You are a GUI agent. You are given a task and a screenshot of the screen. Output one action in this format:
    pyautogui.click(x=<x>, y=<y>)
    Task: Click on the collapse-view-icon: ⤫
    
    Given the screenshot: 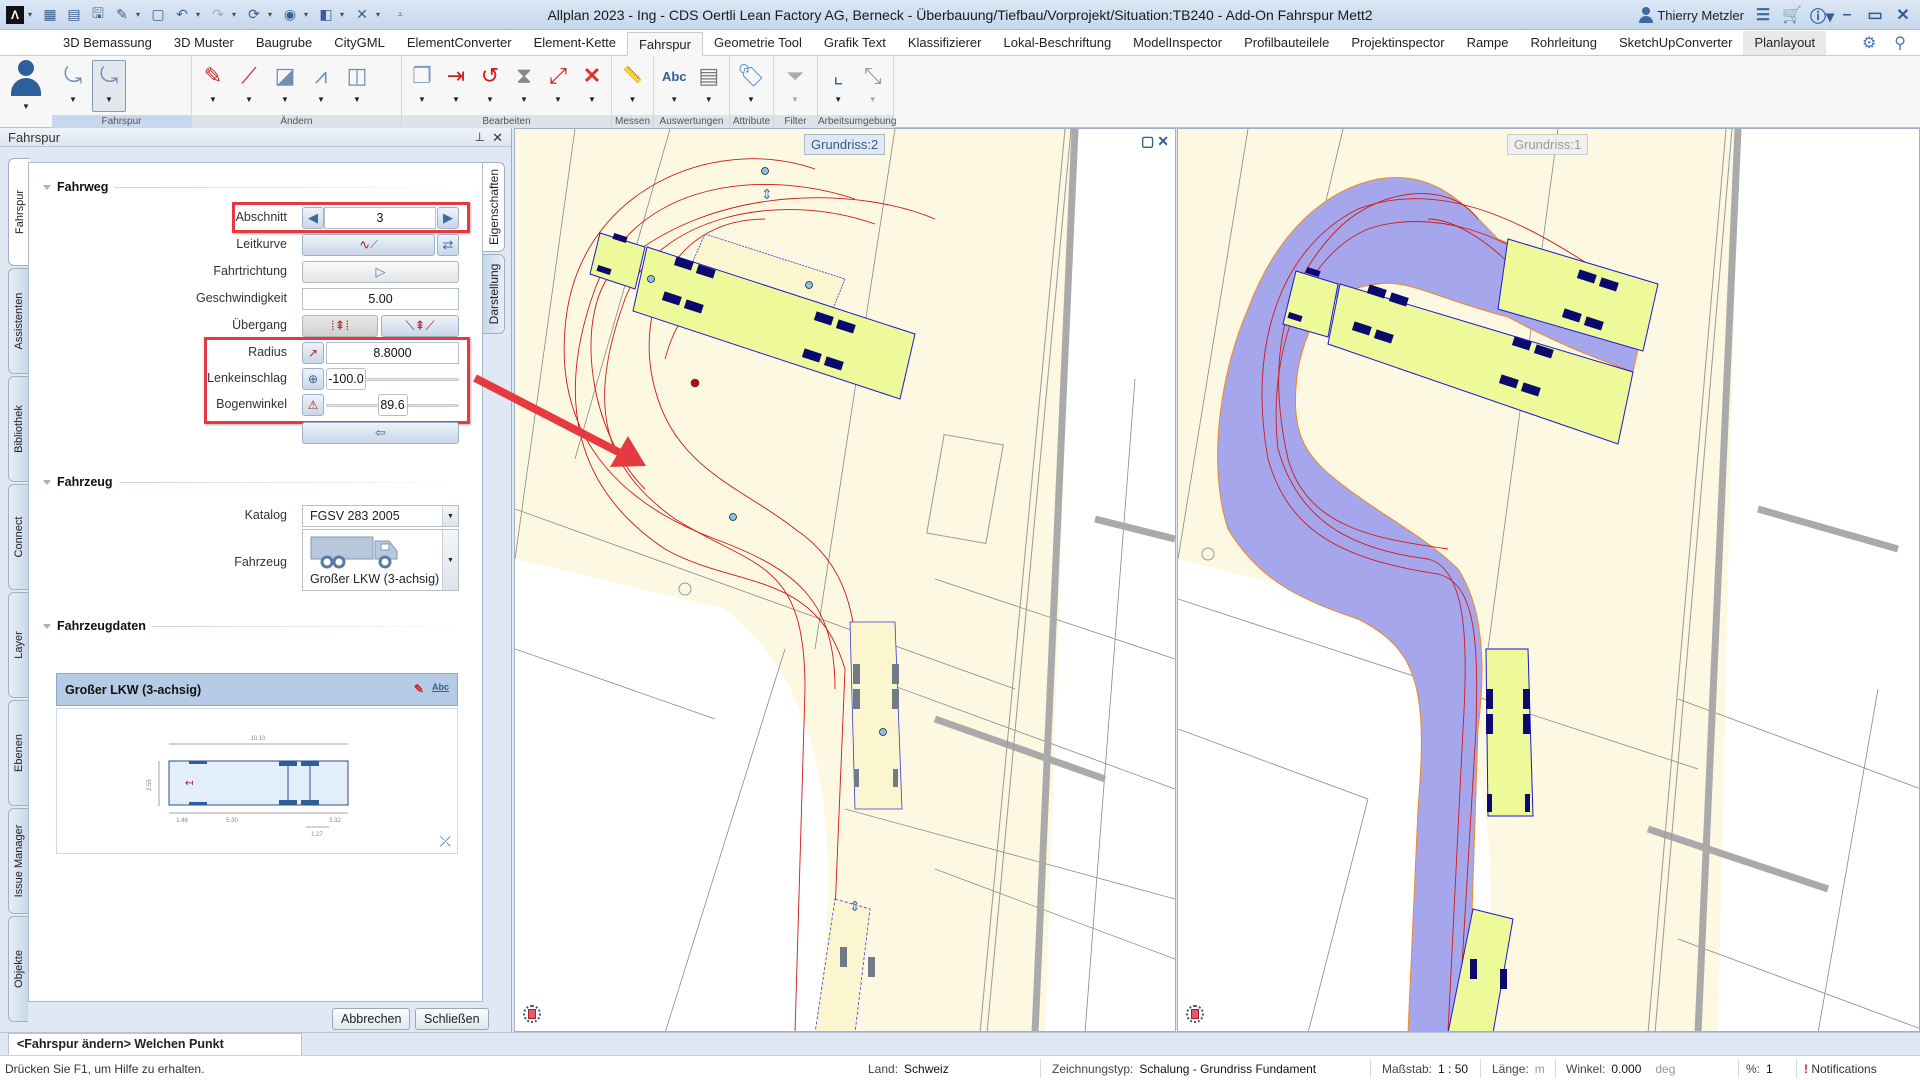 What is the action you would take?
    pyautogui.click(x=445, y=841)
    